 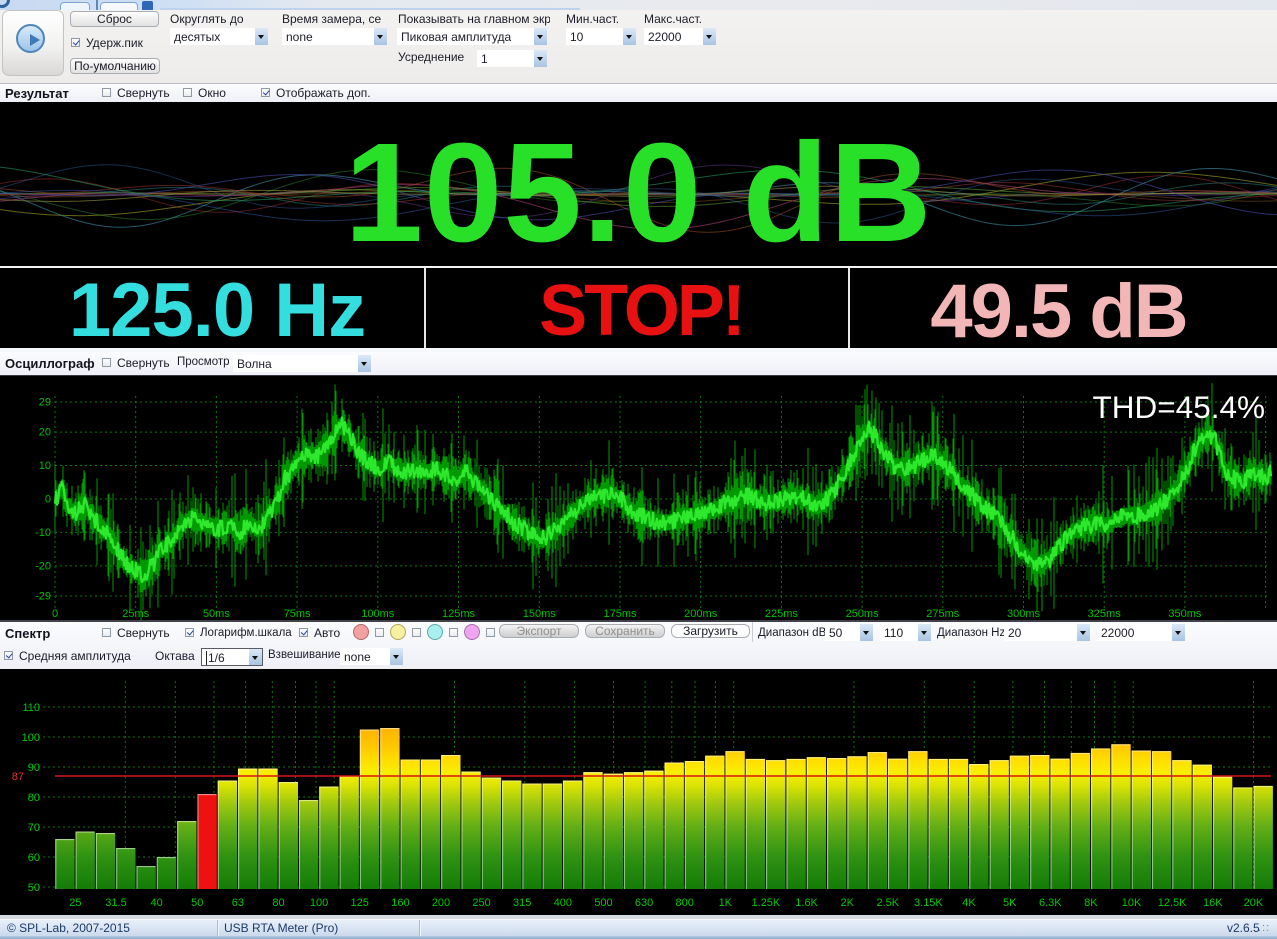 I want to click on svg-text: 20, so click(x=45, y=433).